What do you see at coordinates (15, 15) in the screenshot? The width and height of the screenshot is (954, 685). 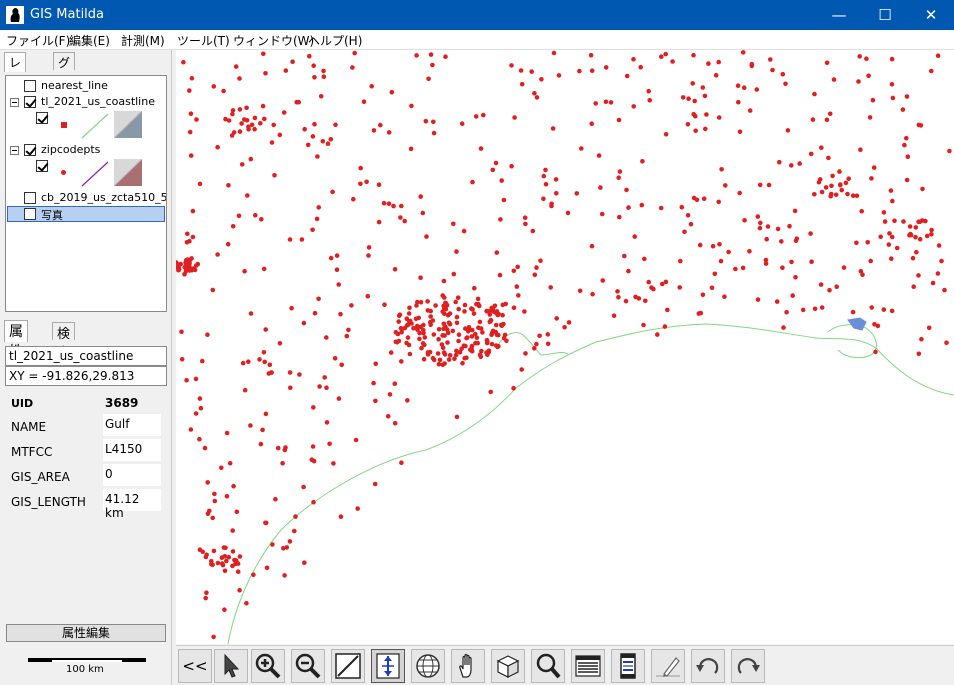 I see `app-logo-icon` at bounding box center [15, 15].